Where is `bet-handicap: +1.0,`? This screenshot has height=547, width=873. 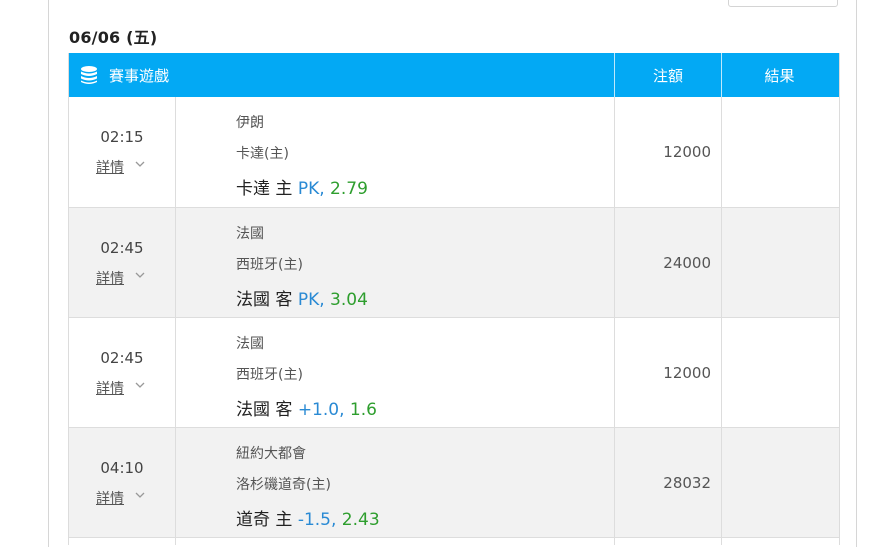
bet-handicap: +1.0, is located at coordinates (321, 410).